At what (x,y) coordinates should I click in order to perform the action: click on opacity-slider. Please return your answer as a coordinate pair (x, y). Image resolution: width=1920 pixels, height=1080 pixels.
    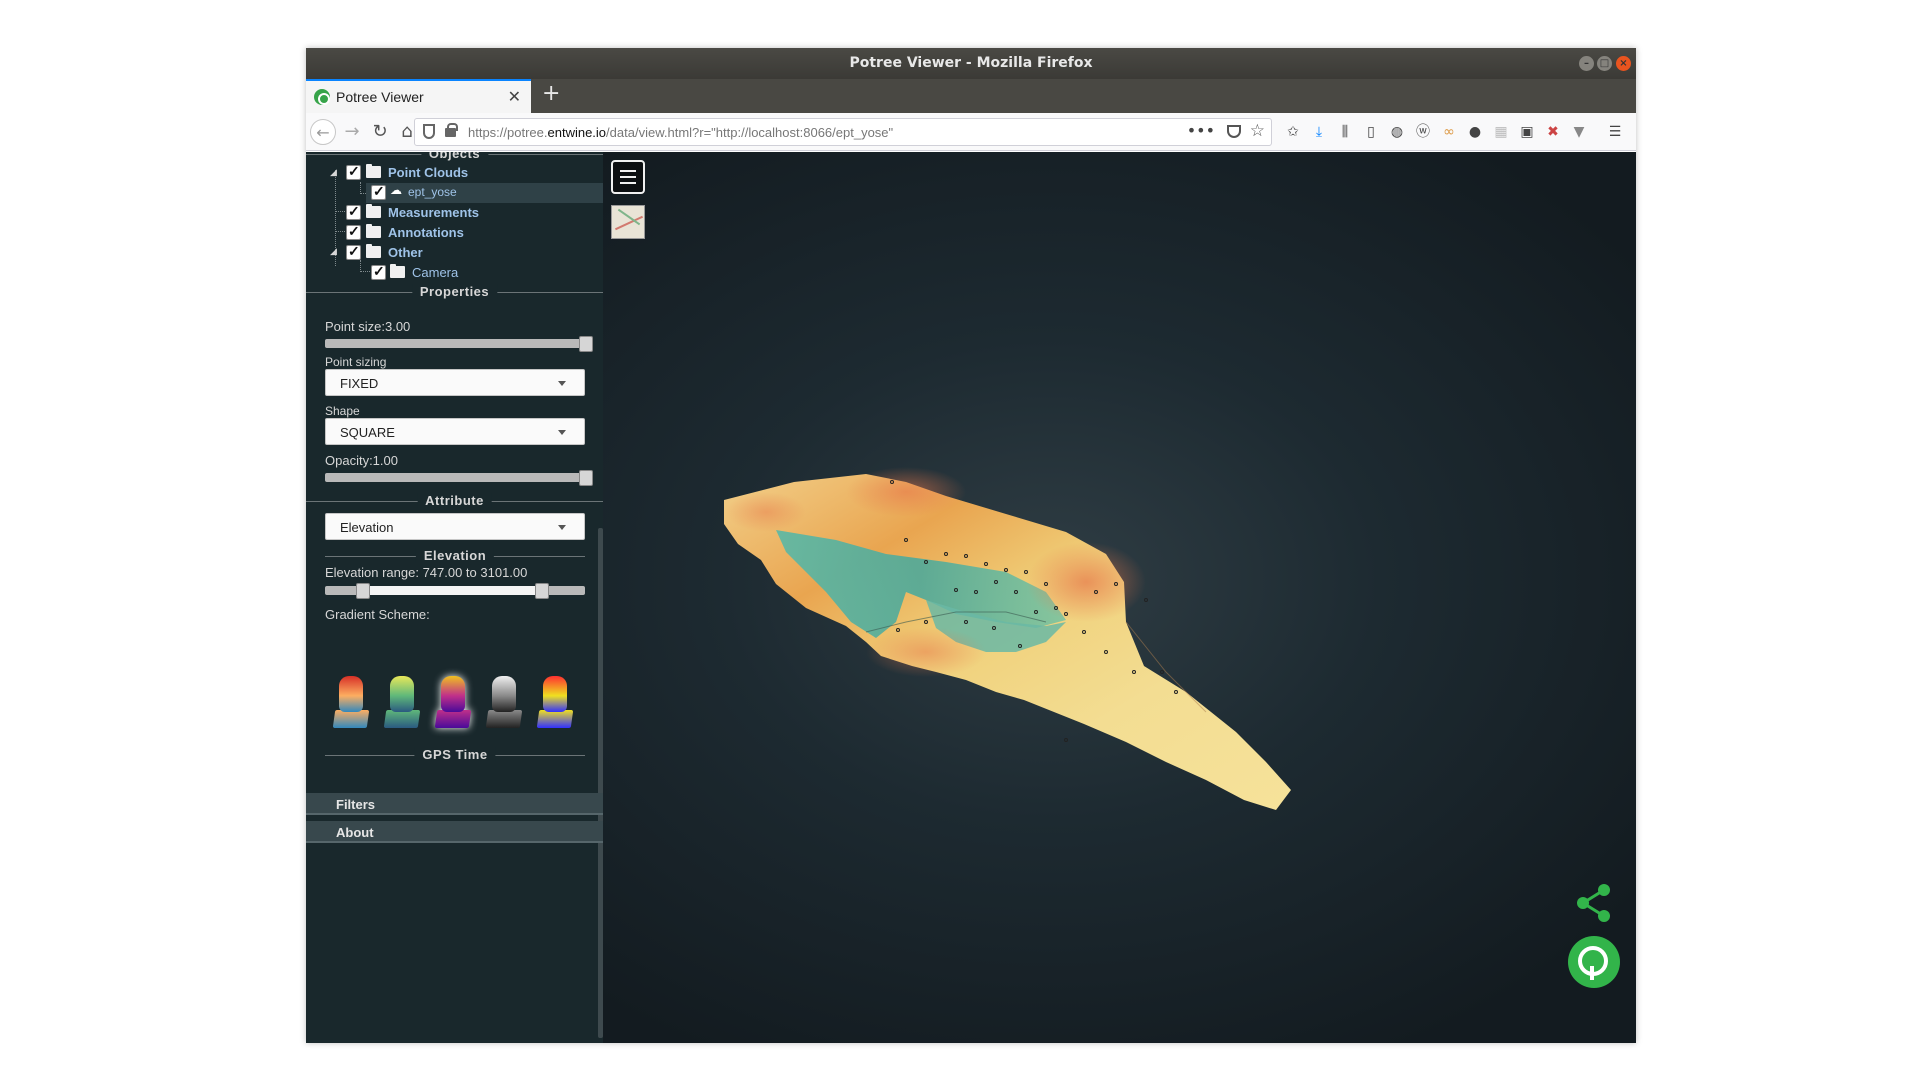
    Looking at the image, I should click on (455, 477).